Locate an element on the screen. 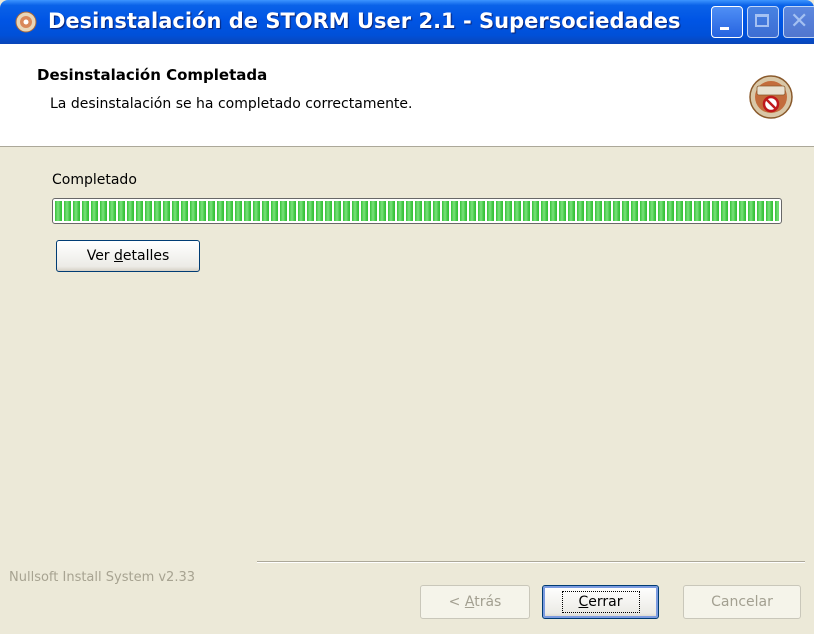  back-button: < Atrás is located at coordinates (475, 602).